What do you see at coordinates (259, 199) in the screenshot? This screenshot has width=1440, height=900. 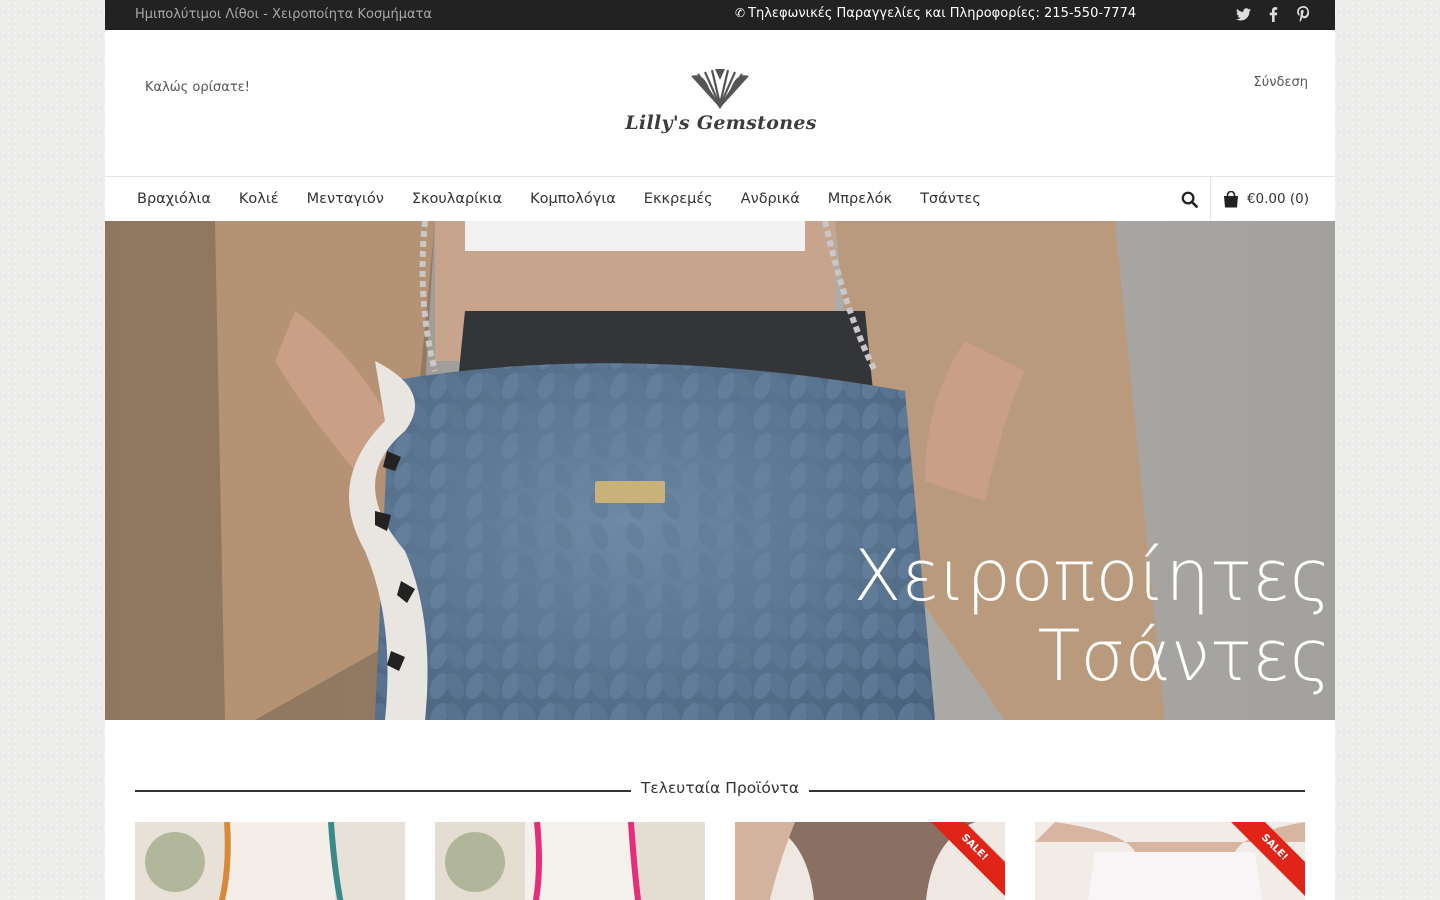 I see `nav-item-necklaces: Κολιέ` at bounding box center [259, 199].